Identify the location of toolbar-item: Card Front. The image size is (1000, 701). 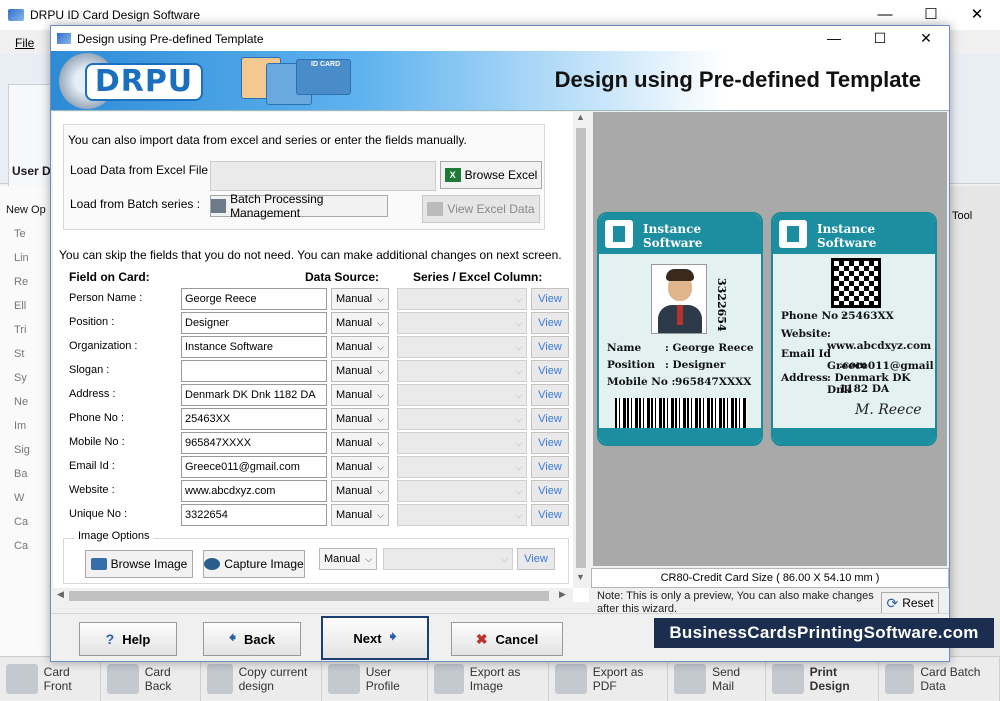
(51, 678).